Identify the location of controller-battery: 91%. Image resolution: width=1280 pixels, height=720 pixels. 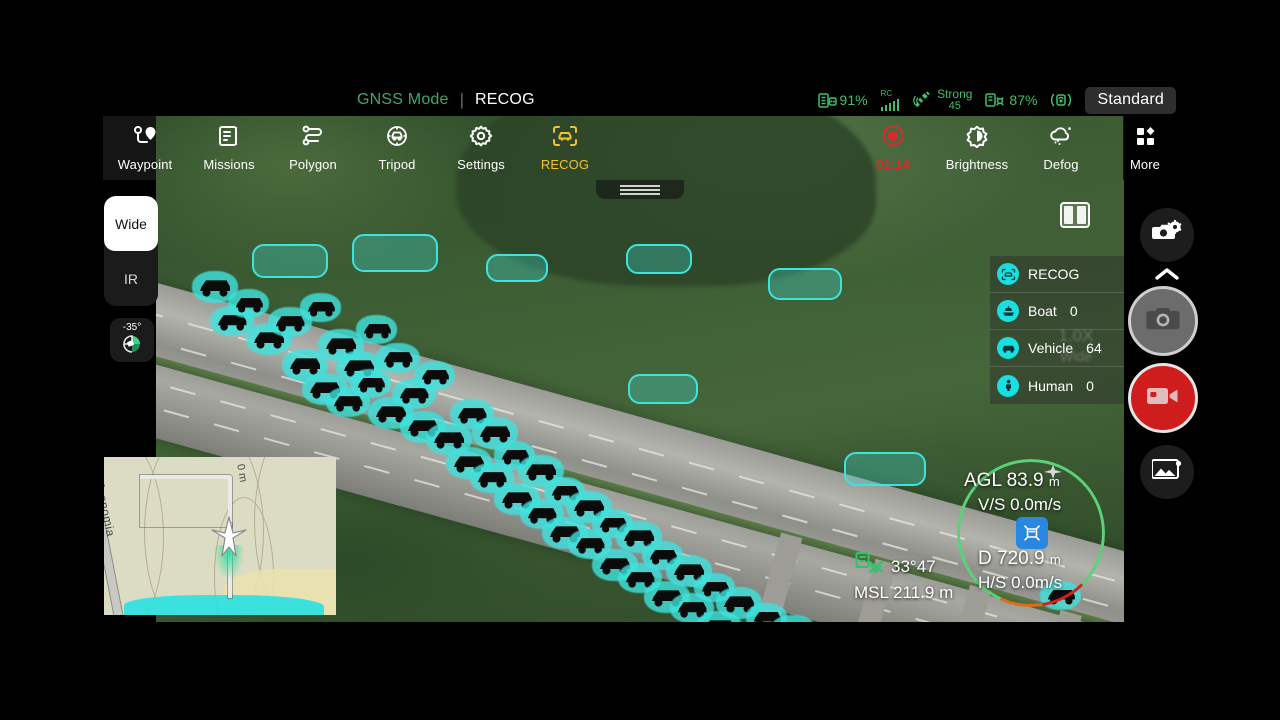
(842, 100).